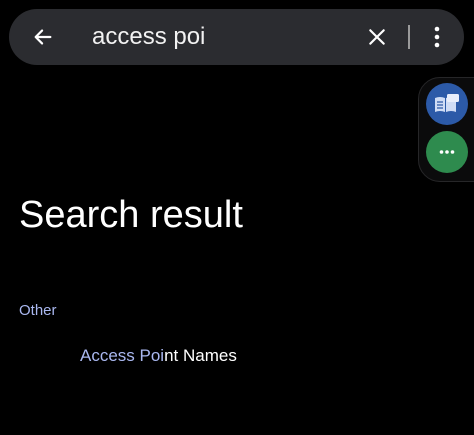 Image resolution: width=474 pixels, height=435 pixels. I want to click on back-button, so click(43, 37).